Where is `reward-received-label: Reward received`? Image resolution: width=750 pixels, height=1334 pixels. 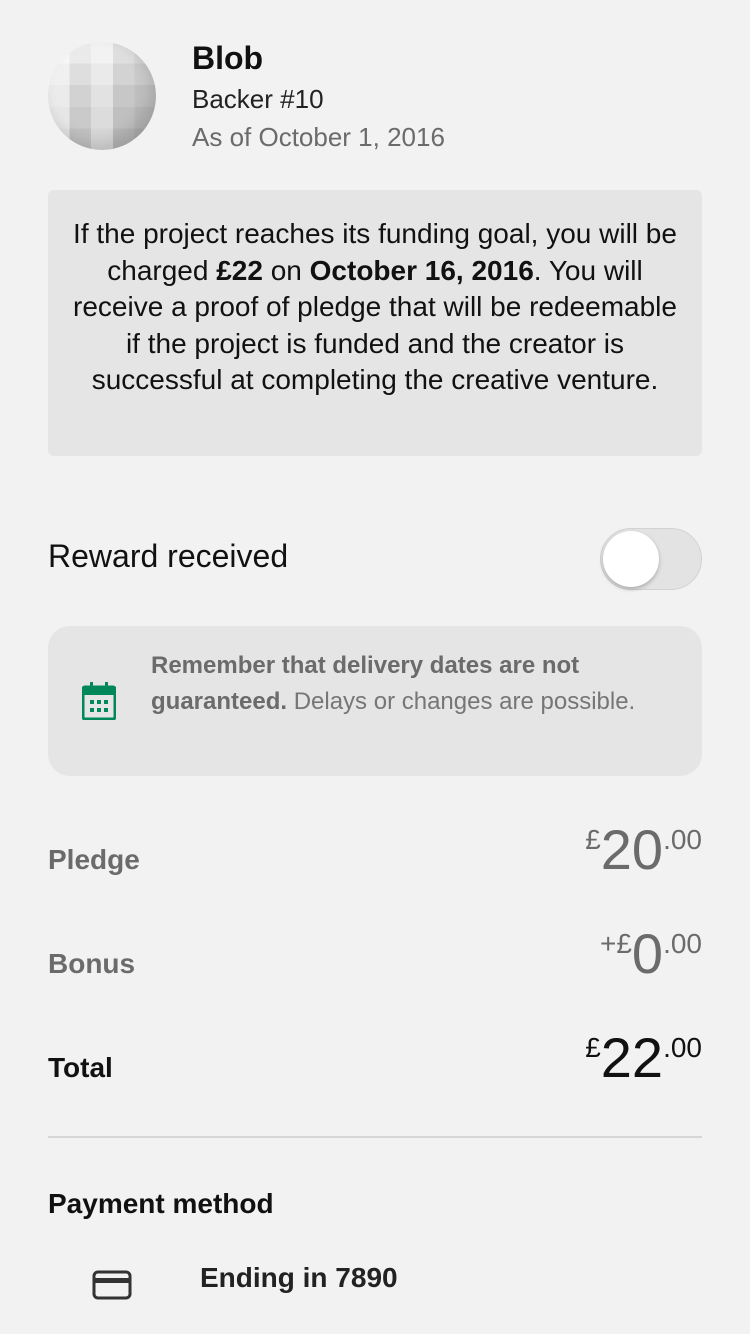
reward-received-label: Reward received is located at coordinates (168, 556).